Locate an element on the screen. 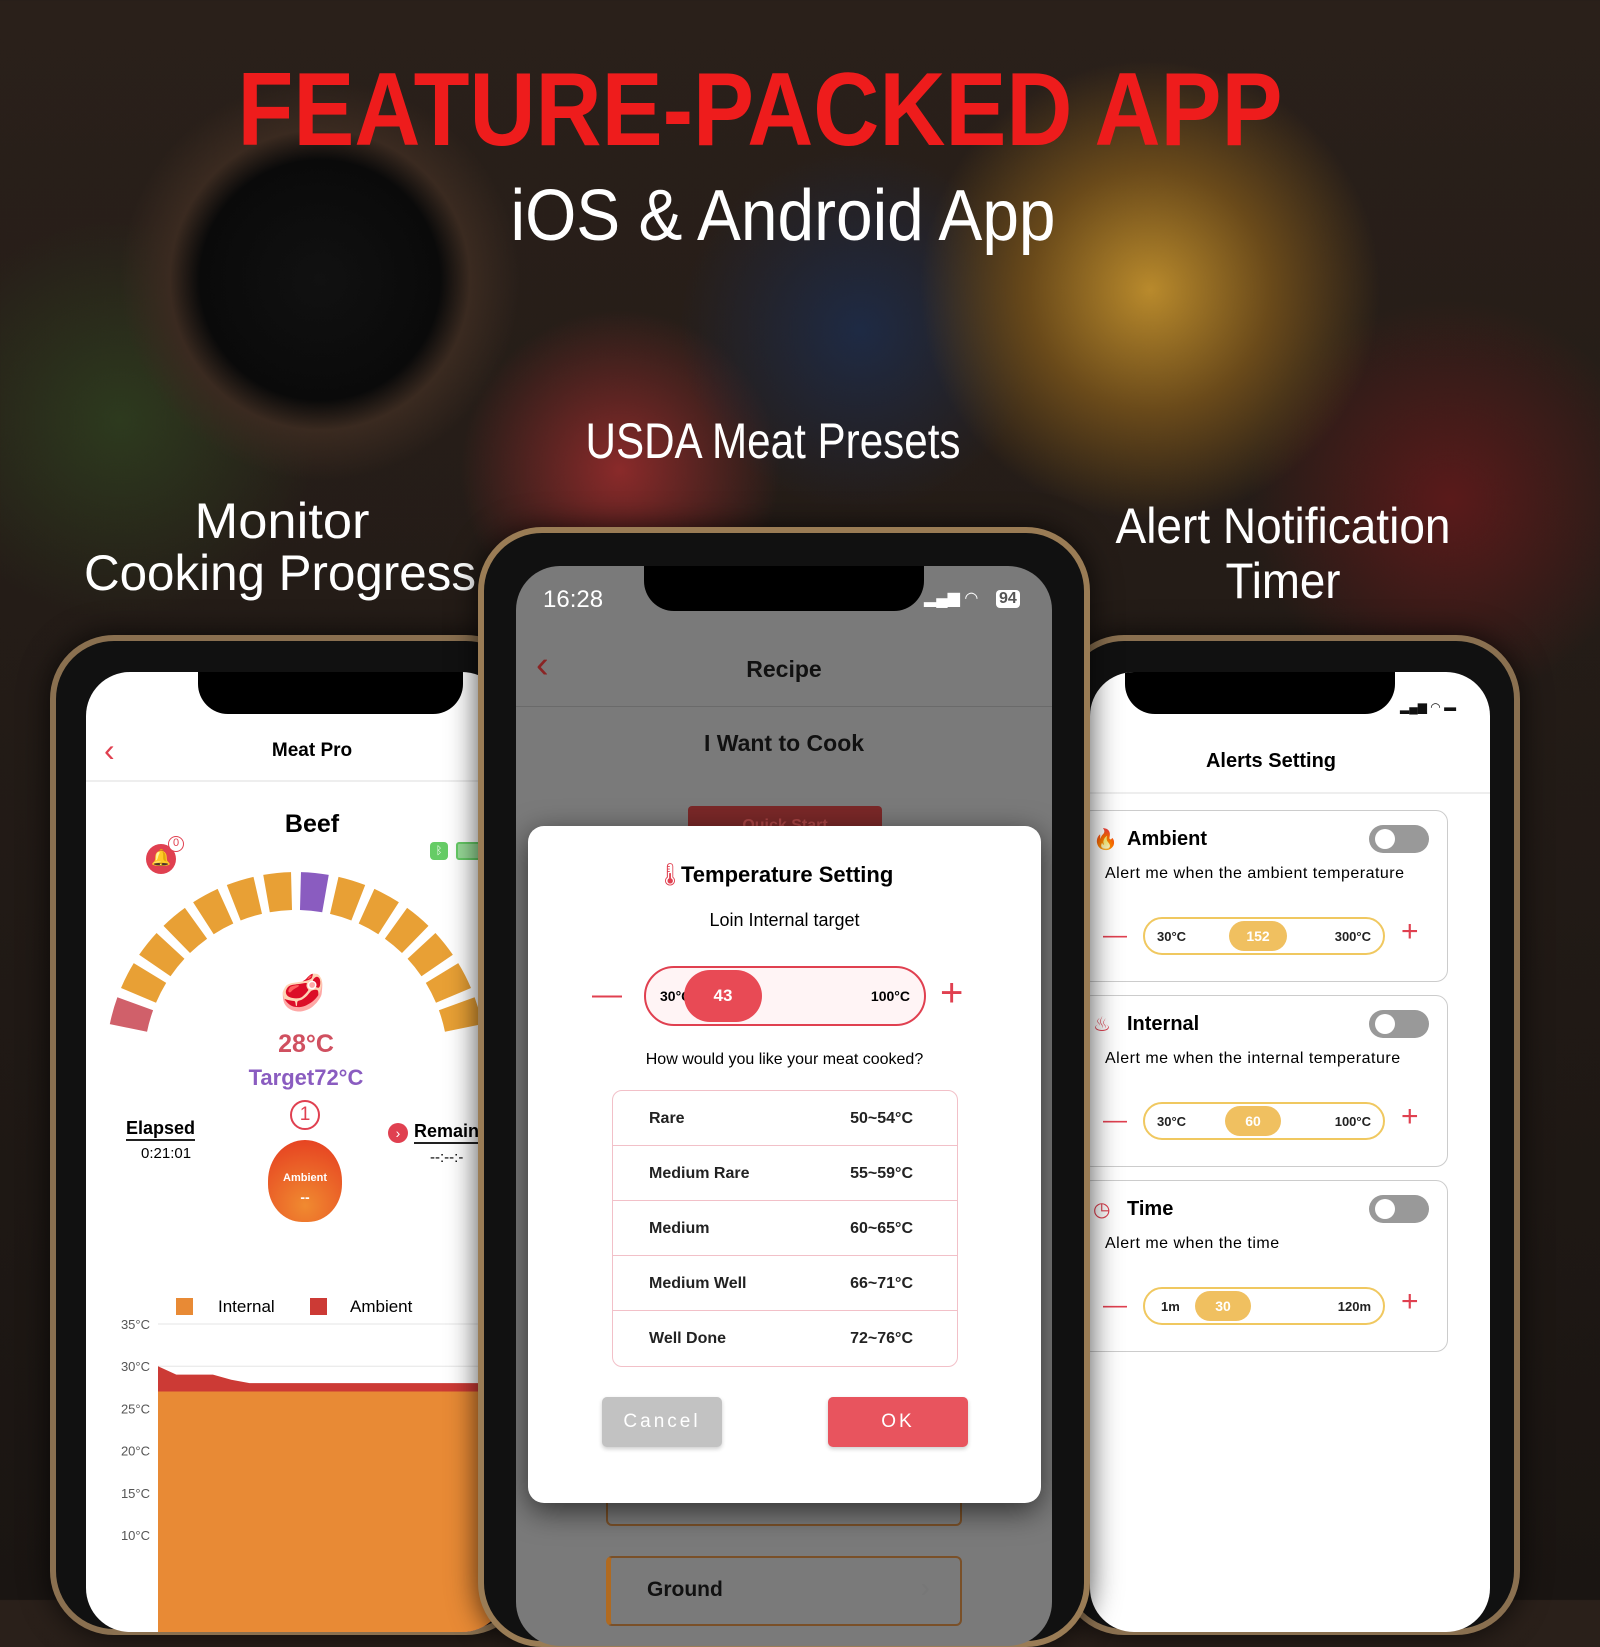  elapsed-label: Elapsed is located at coordinates (161, 1129).